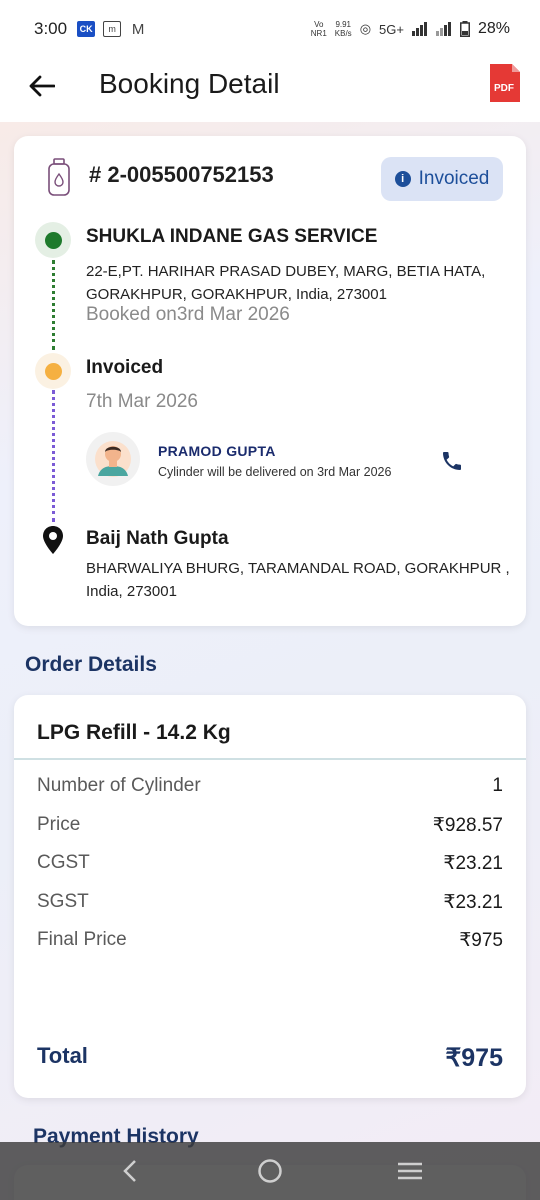 Image resolution: width=540 pixels, height=1200 pixels. I want to click on status-badge: i Invoiced, so click(442, 179).